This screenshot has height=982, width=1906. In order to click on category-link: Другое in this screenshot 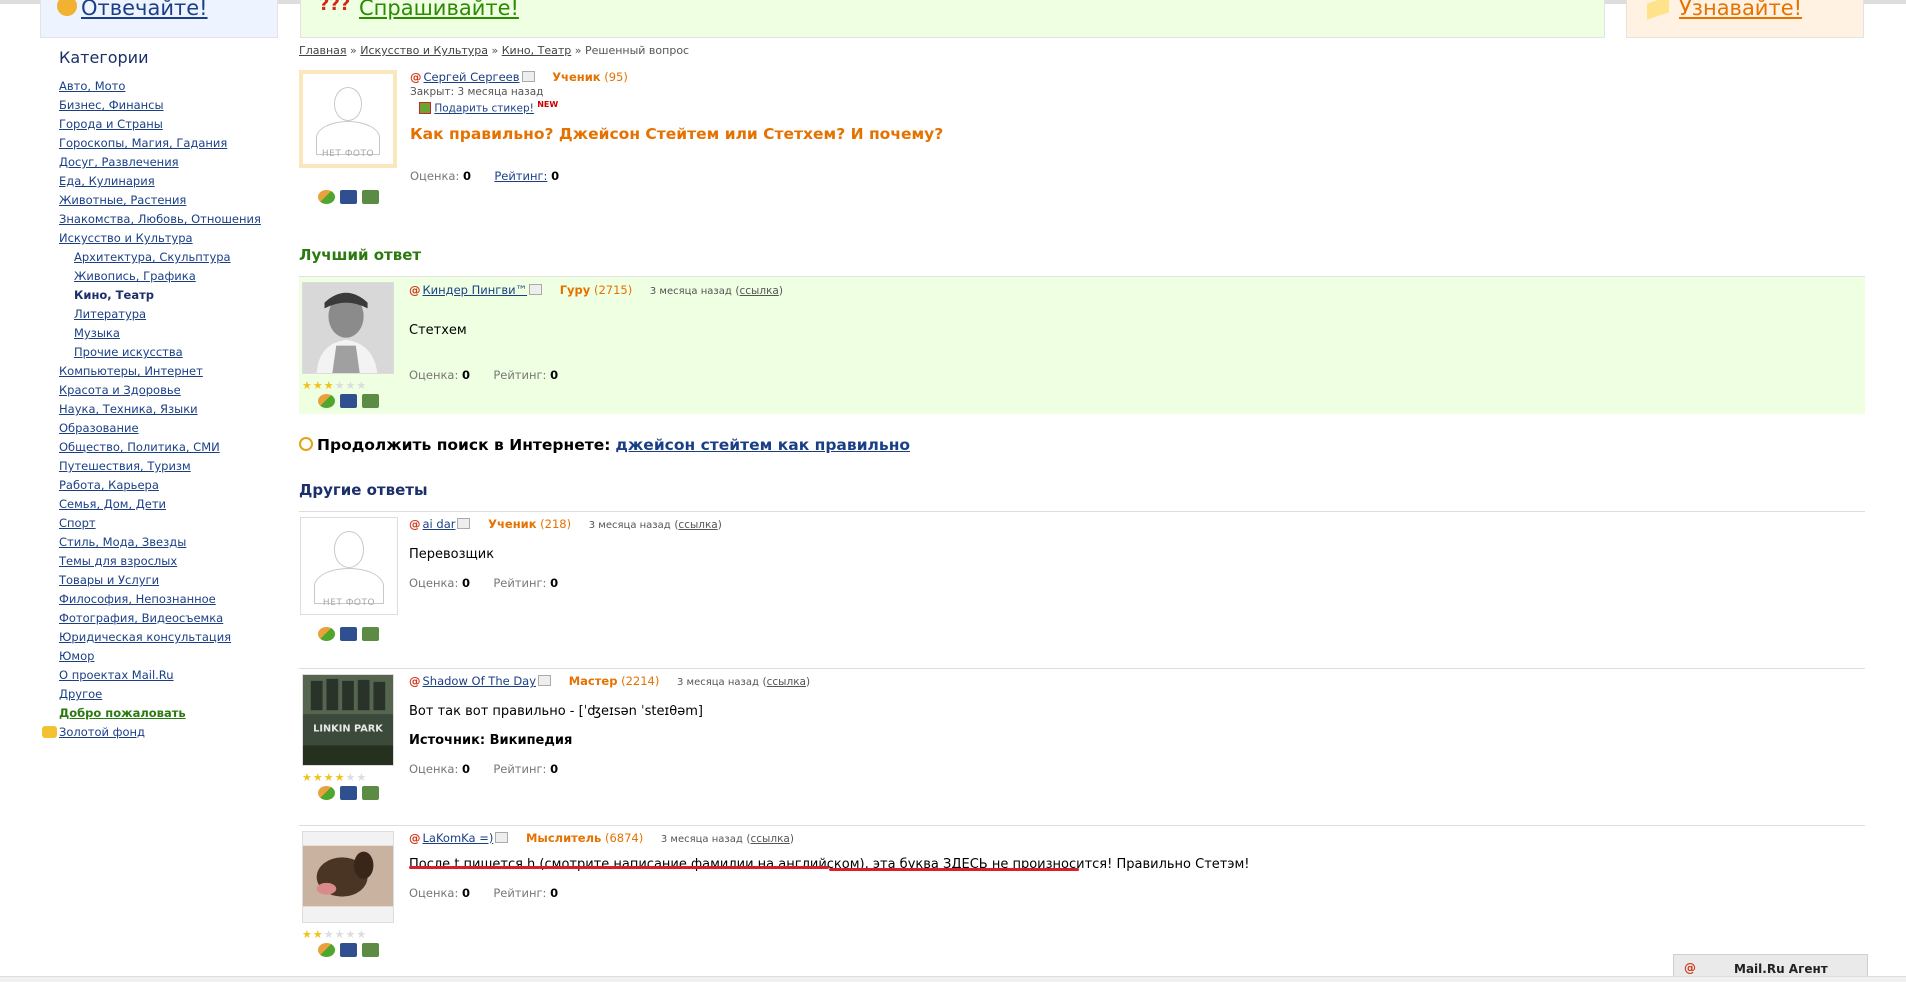, I will do `click(169, 694)`.